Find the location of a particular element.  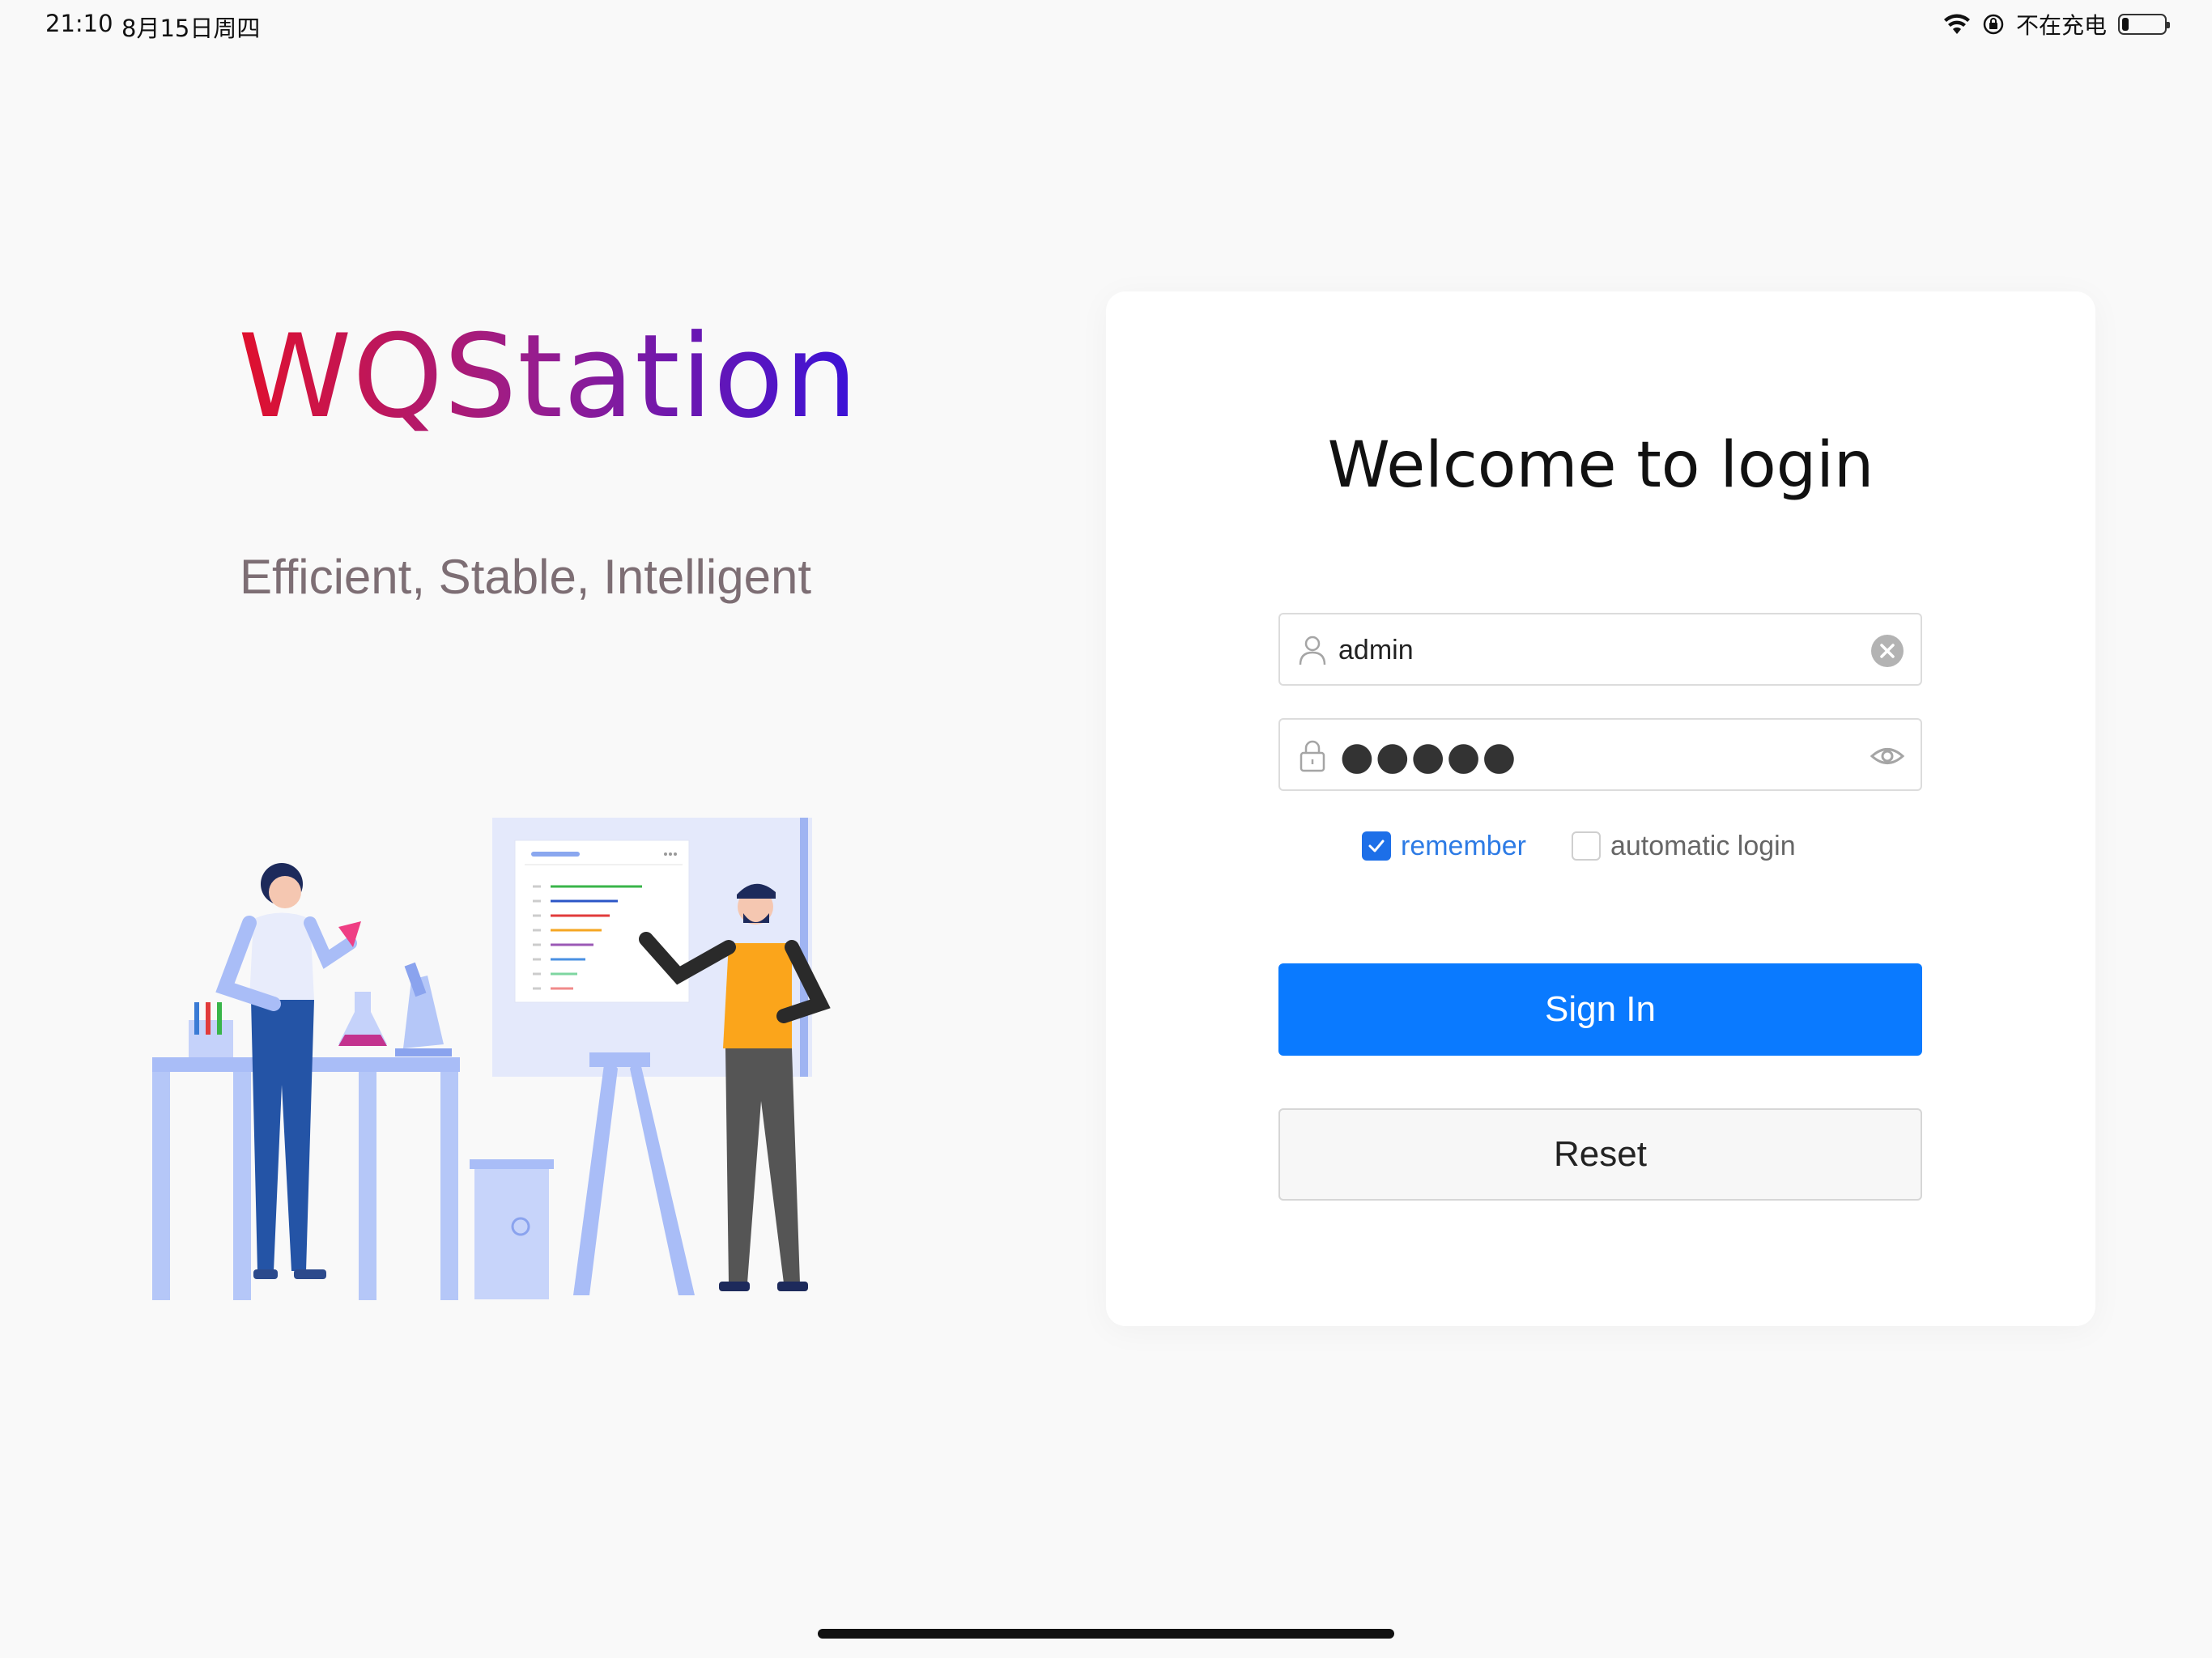

battery-level is located at coordinates (2126, 24).